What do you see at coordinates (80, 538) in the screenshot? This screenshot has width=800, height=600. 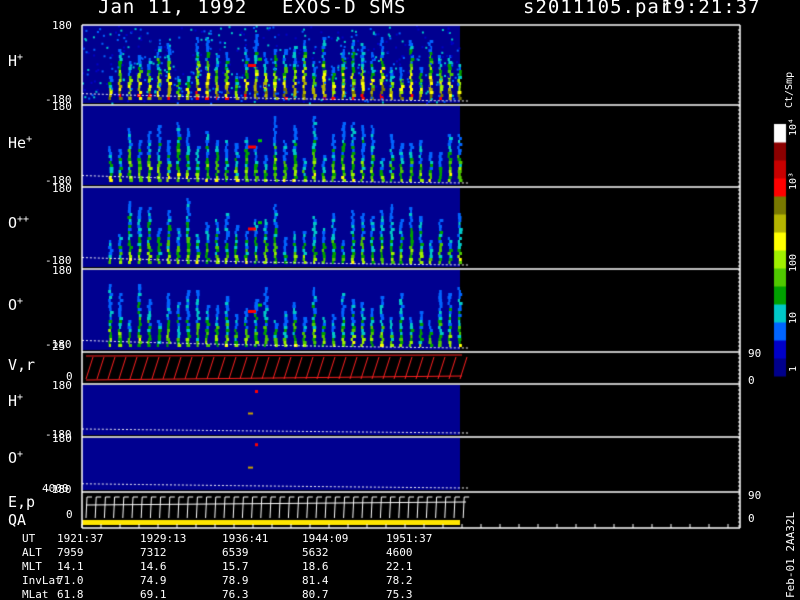 I see `ut-cell-0-0: 1921:37` at bounding box center [80, 538].